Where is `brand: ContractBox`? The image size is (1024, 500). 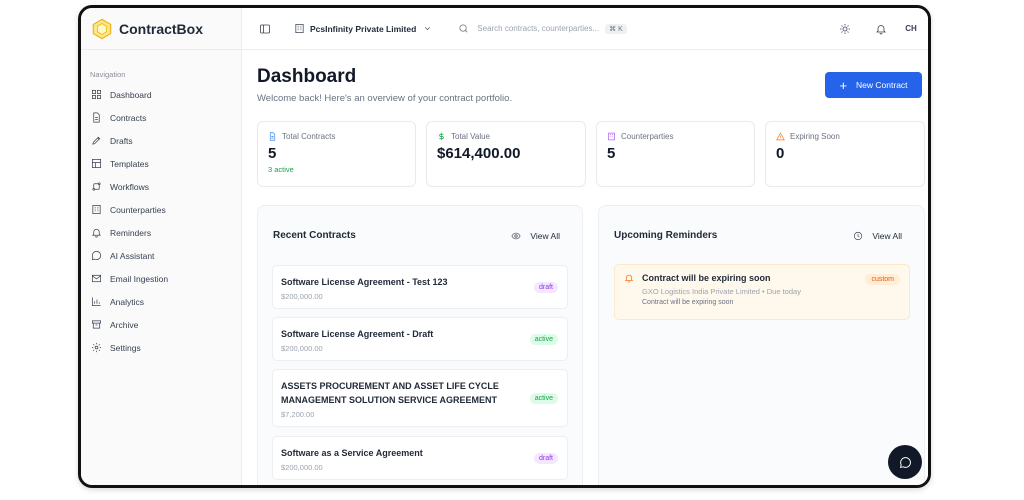
brand: ContractBox is located at coordinates (161, 29).